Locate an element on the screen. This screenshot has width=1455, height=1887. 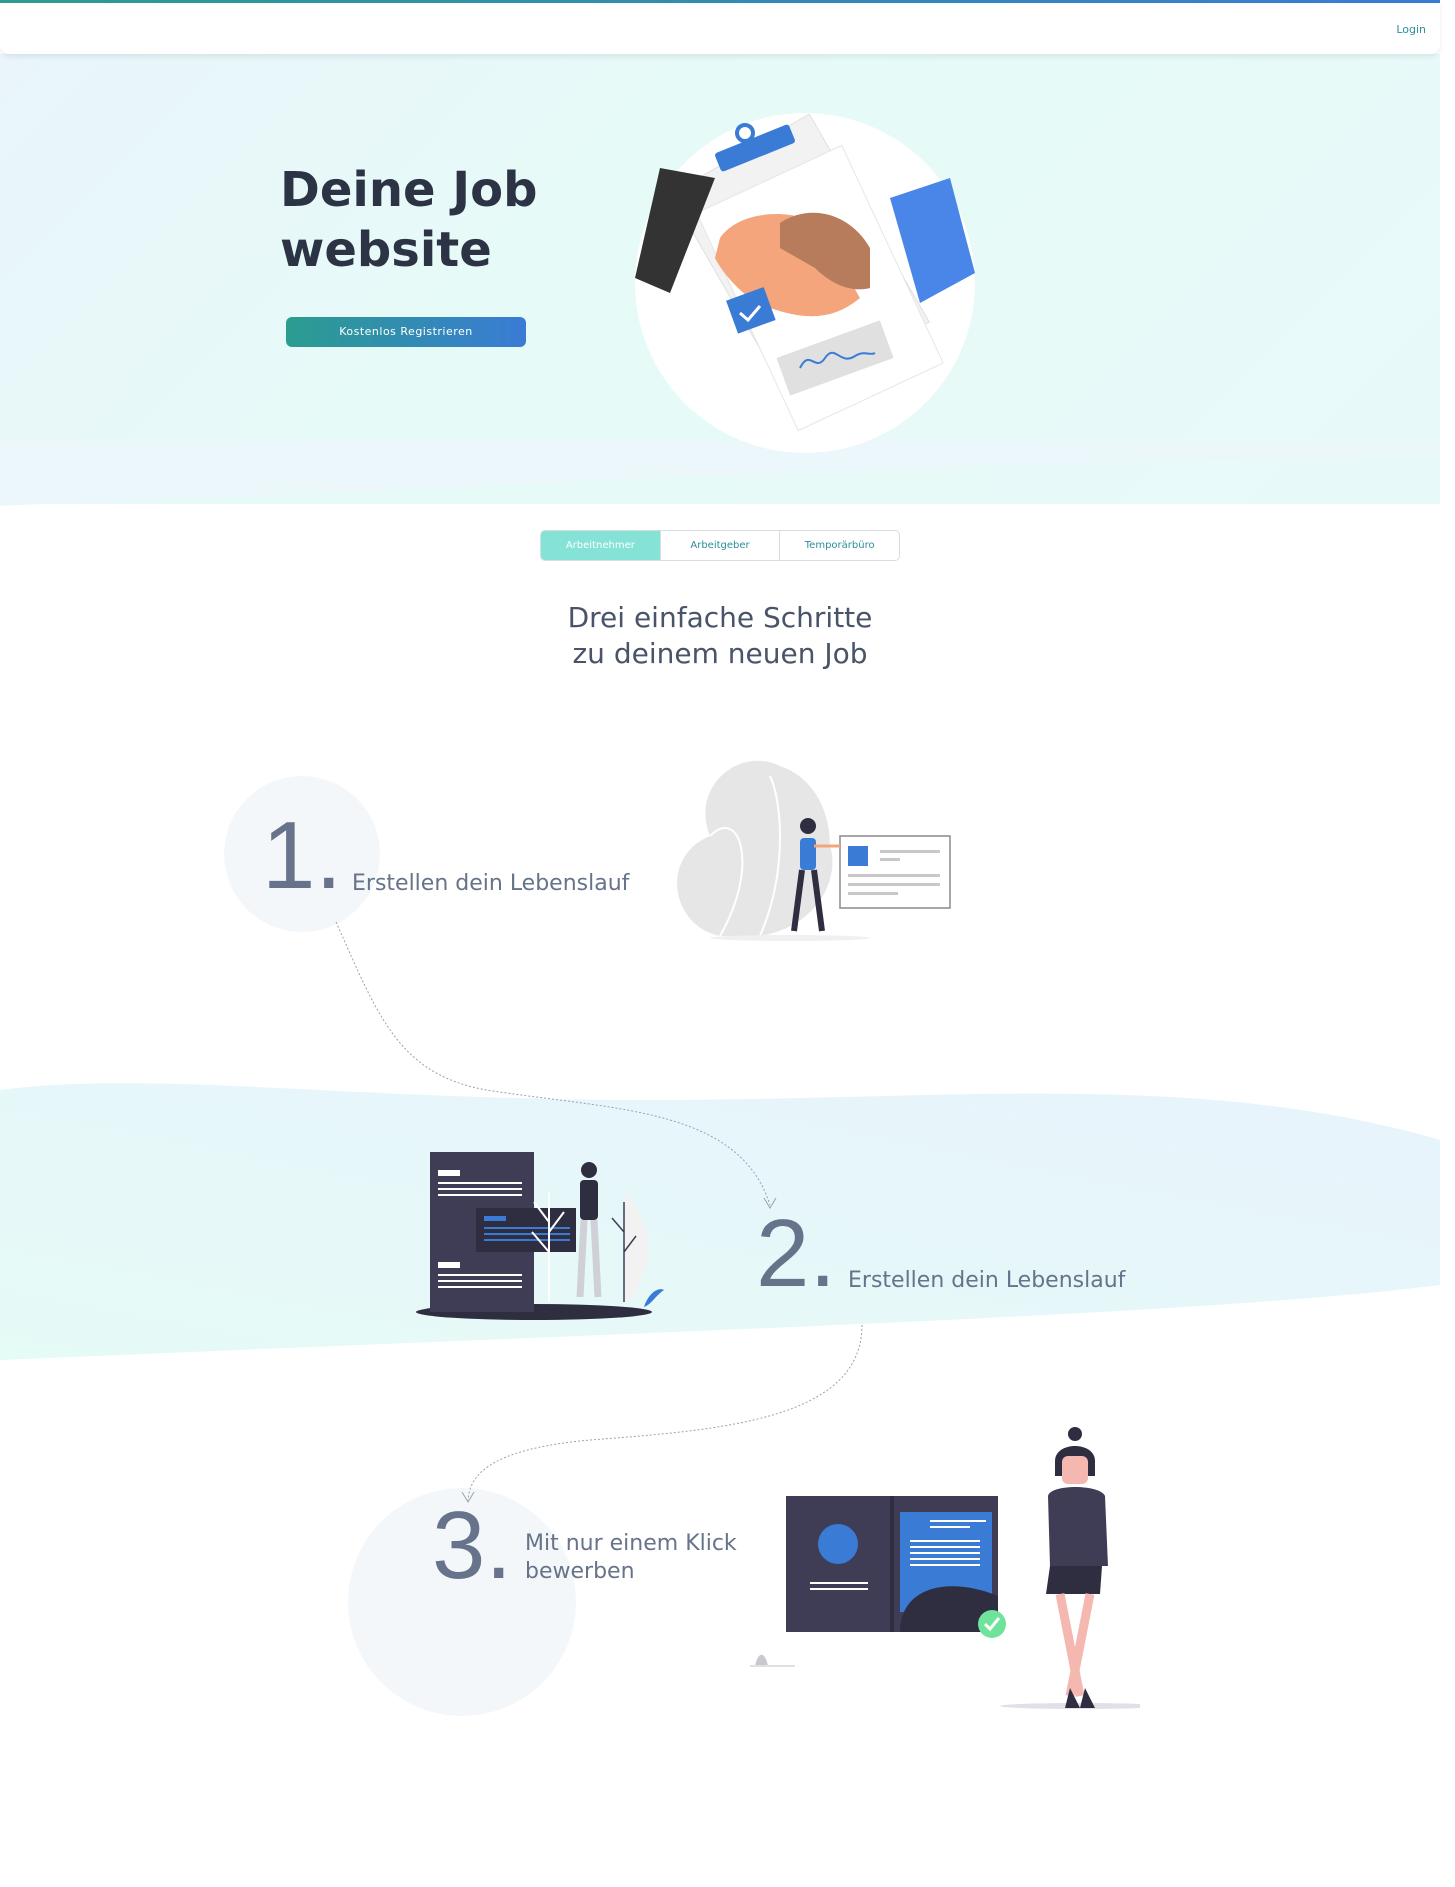
resume-illustration is located at coordinates (814, 850).